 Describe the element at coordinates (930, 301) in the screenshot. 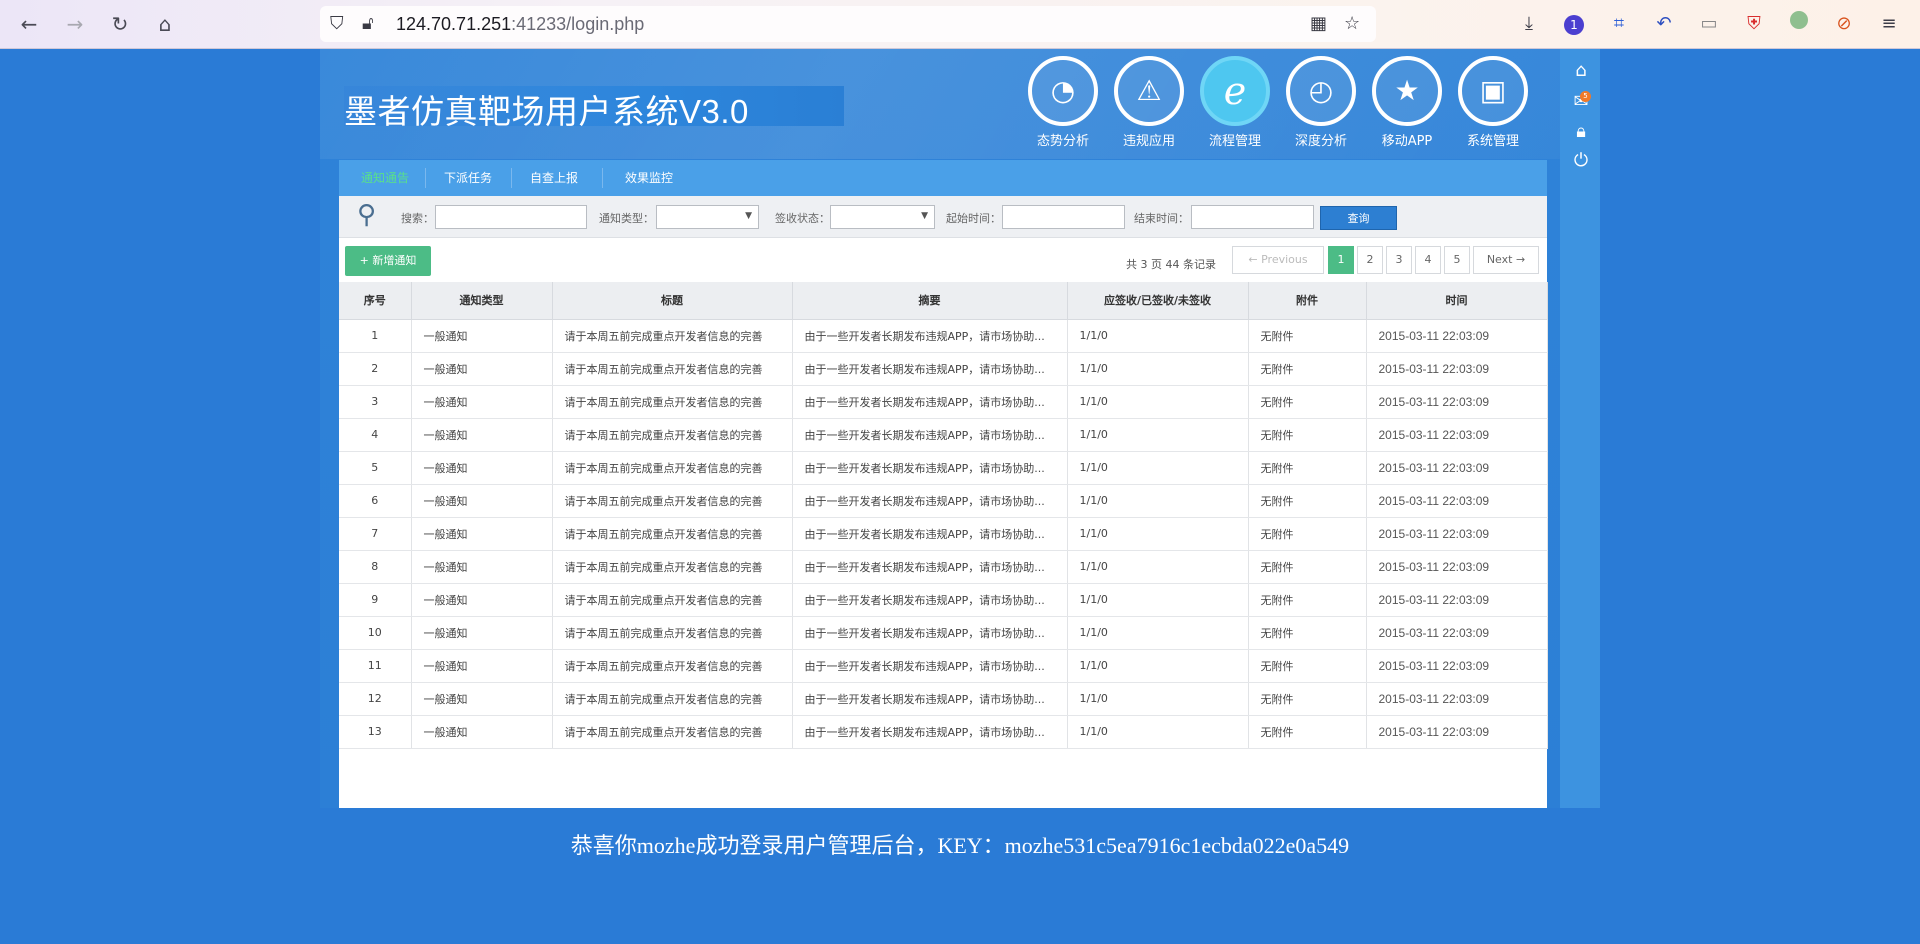

I see `column-header: 摘要` at that location.